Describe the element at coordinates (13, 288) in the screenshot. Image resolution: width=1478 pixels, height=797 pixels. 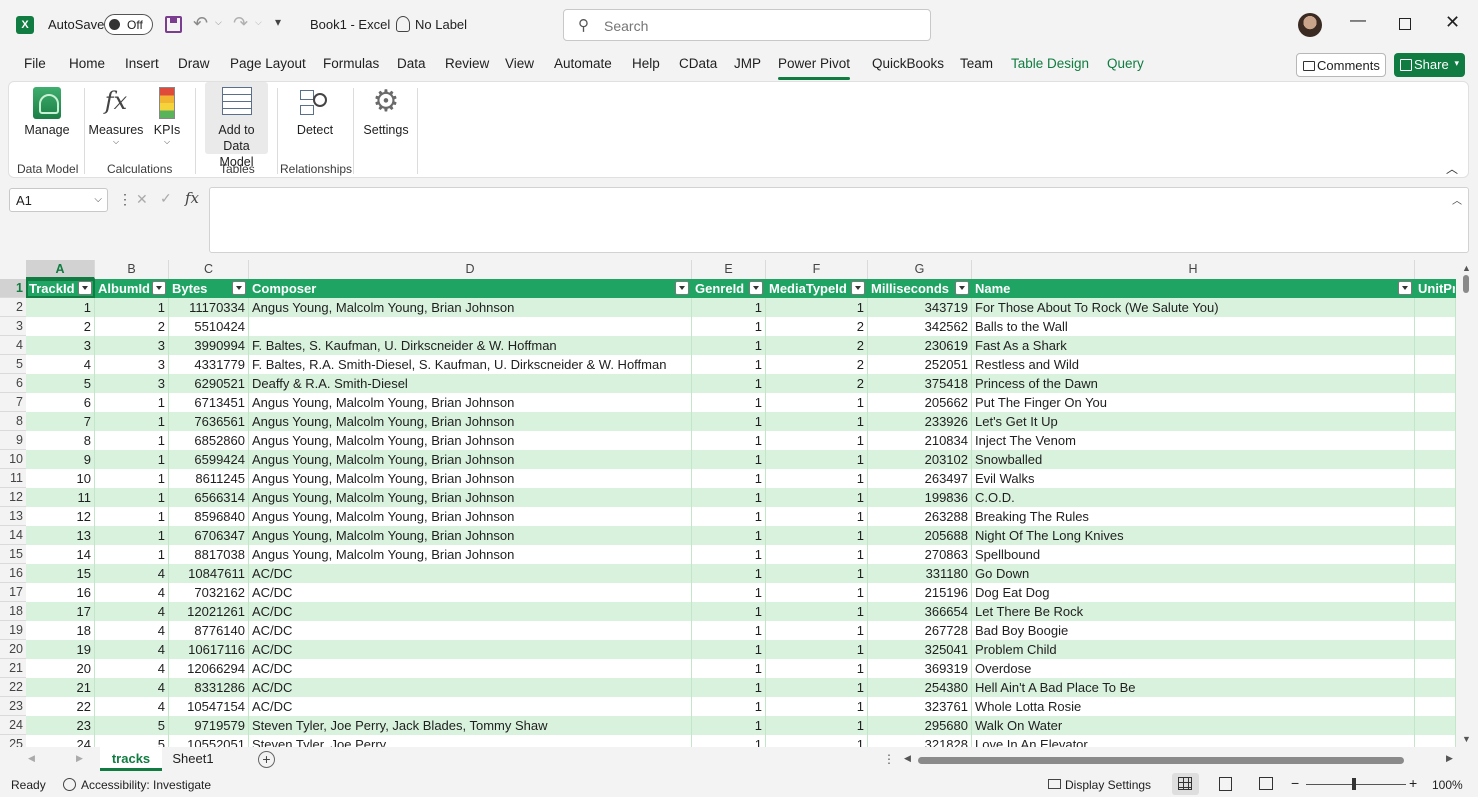
I see `row-header: 1` at that location.